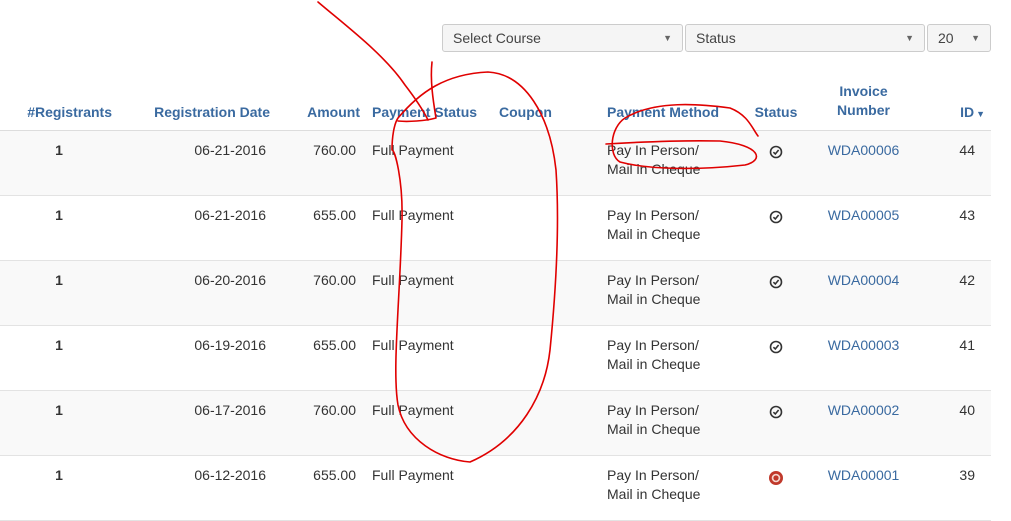 The width and height of the screenshot is (1011, 521). What do you see at coordinates (805, 38) in the screenshot?
I see `status-select: Status ▼` at bounding box center [805, 38].